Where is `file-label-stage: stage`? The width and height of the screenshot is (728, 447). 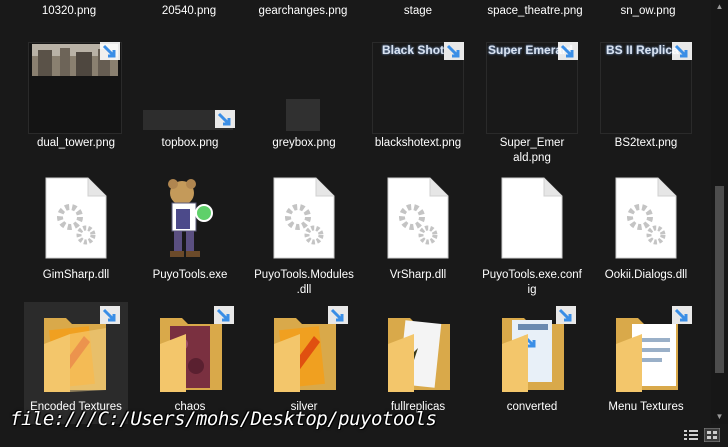
file-label-stage: stage is located at coordinates (418, 11).